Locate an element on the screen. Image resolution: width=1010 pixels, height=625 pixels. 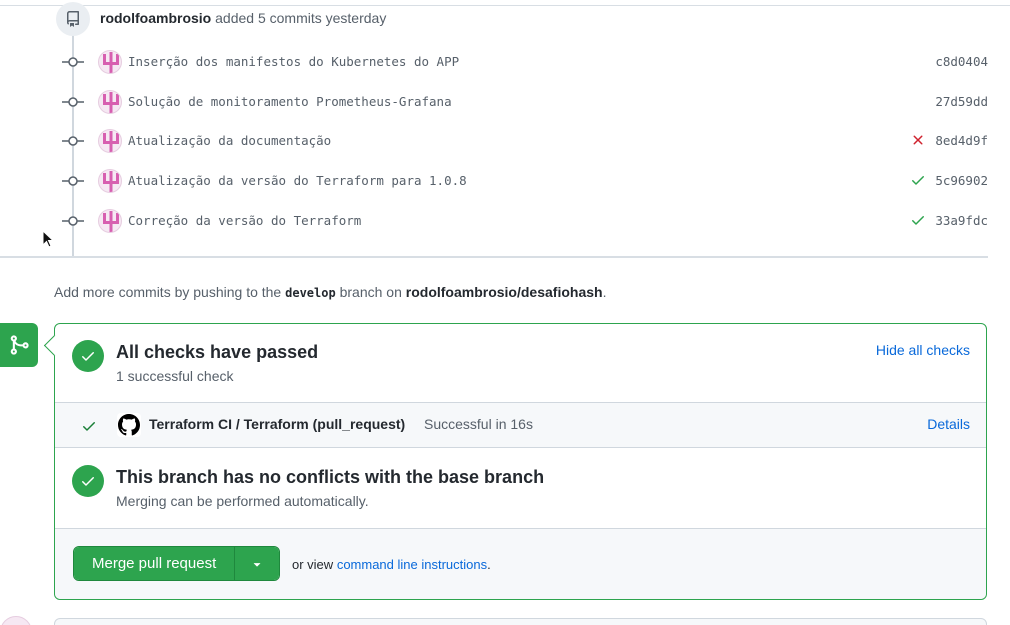
commit-row: Atualização da documentação 8ed4d9f is located at coordinates (525, 141).